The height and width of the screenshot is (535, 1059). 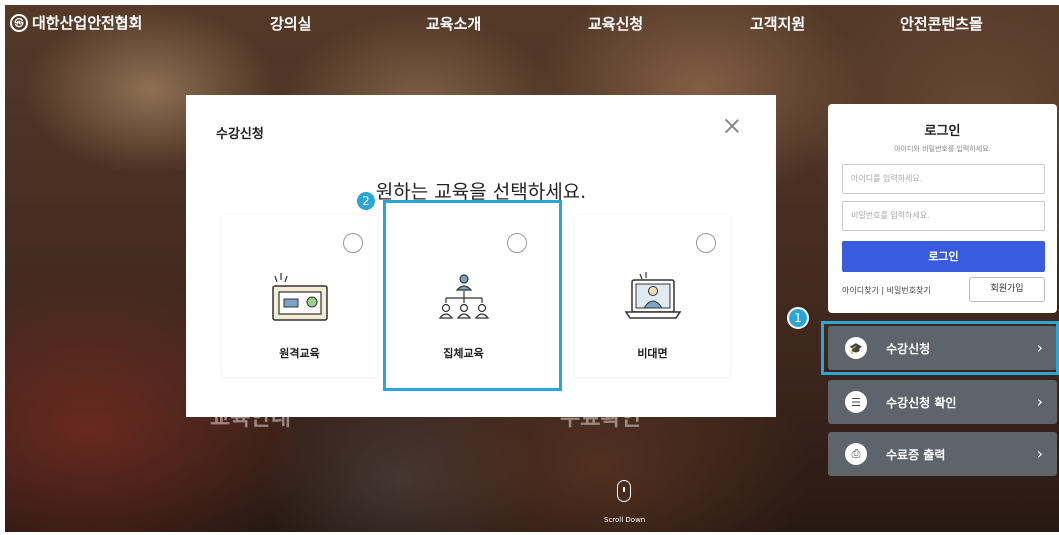 I want to click on login-button: 로그인, so click(x=943, y=256).